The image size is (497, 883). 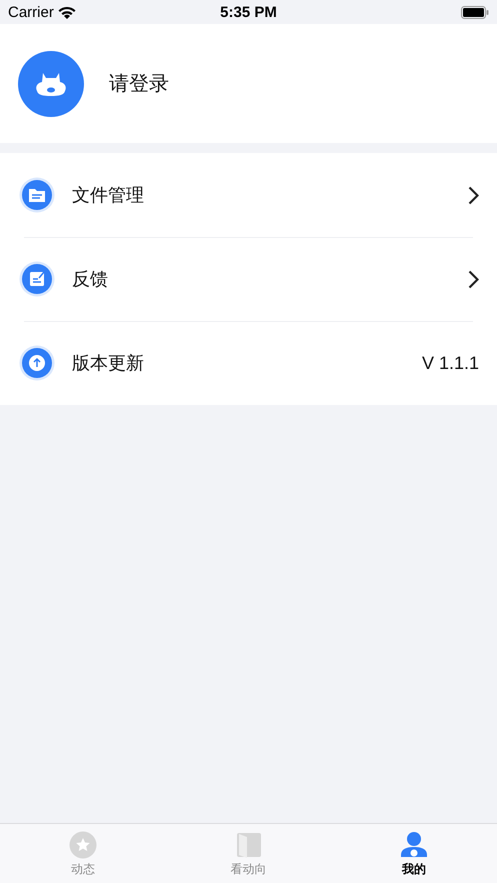 I want to click on menu-item: 反馈, so click(x=248, y=279).